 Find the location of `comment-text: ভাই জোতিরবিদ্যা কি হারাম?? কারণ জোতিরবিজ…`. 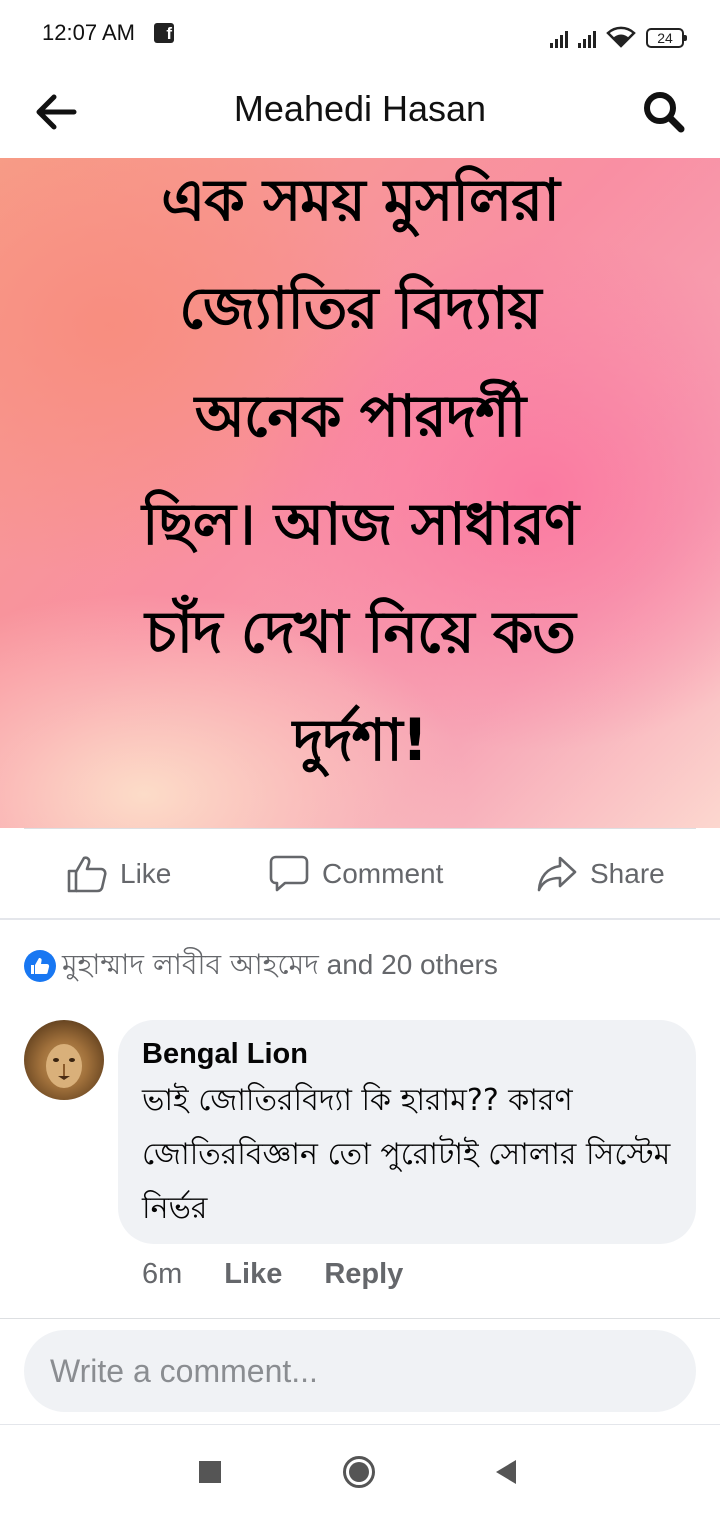

comment-text: ভাই জোতিরবিদ্যা কি হারাম?? কারণ জোতিরবিজ… is located at coordinates (406, 1154).